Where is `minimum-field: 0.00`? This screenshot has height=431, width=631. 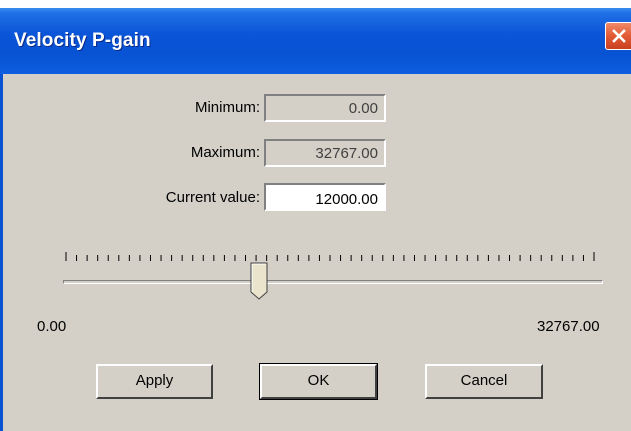 minimum-field: 0.00 is located at coordinates (325, 108).